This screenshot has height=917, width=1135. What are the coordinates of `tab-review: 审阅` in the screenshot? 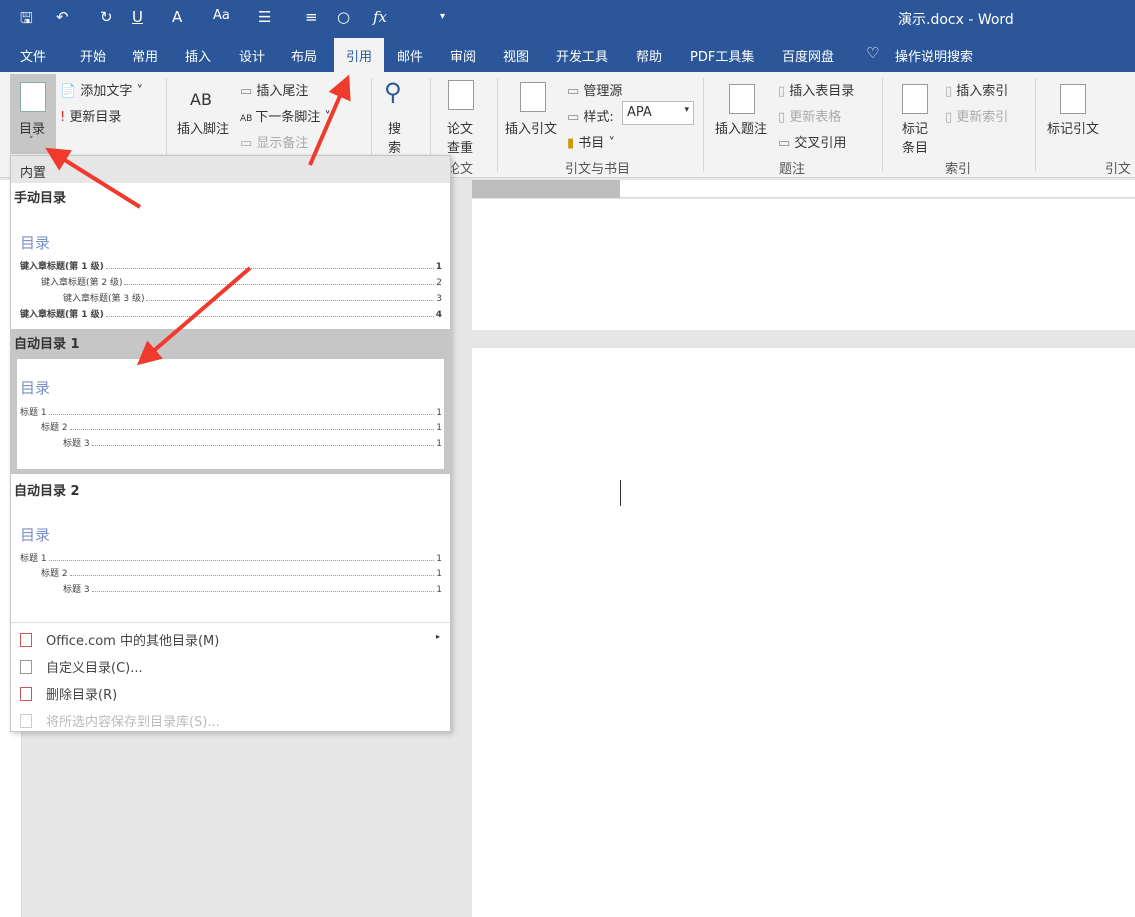 It's located at (463, 55).